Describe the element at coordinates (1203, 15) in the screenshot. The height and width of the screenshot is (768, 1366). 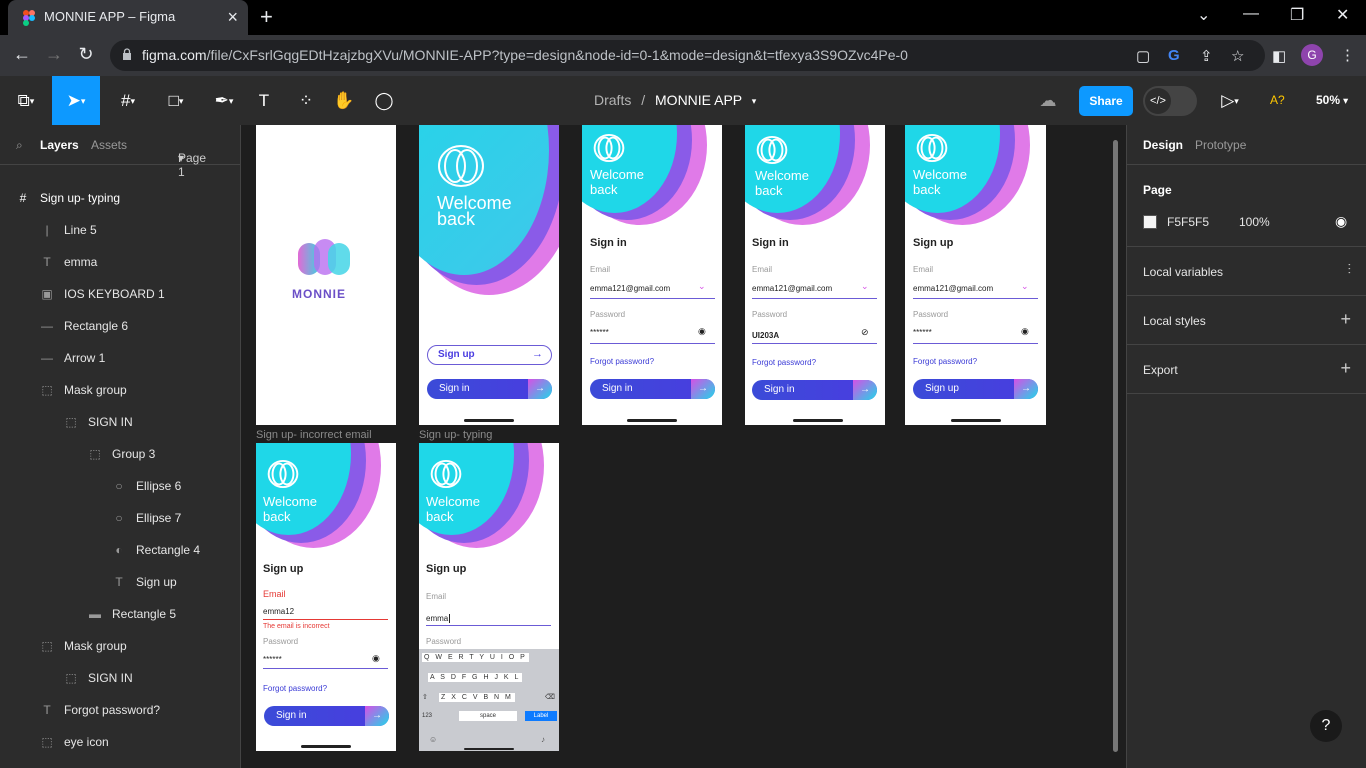
I see `chevron-down-icon: ⌄` at that location.